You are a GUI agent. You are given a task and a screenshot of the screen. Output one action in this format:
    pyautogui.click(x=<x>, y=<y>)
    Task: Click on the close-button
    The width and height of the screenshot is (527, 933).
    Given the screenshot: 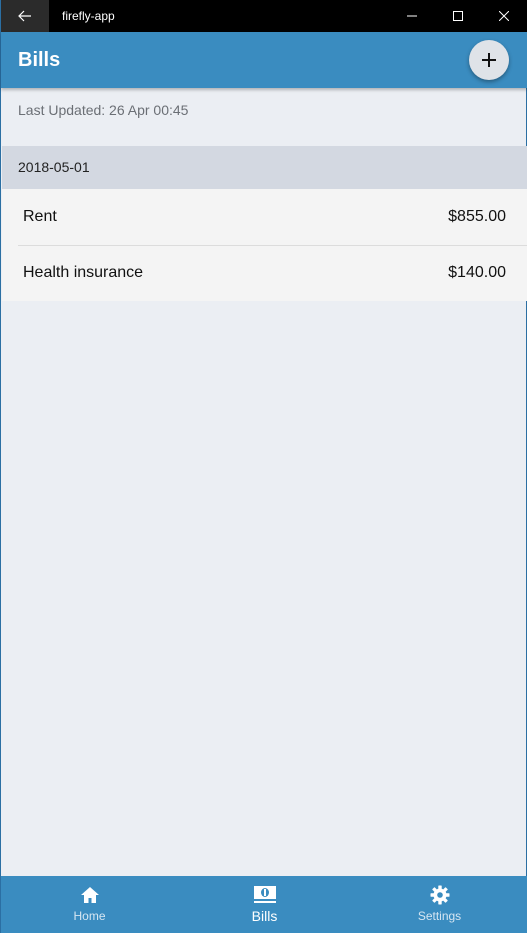 What is the action you would take?
    pyautogui.click(x=504, y=16)
    